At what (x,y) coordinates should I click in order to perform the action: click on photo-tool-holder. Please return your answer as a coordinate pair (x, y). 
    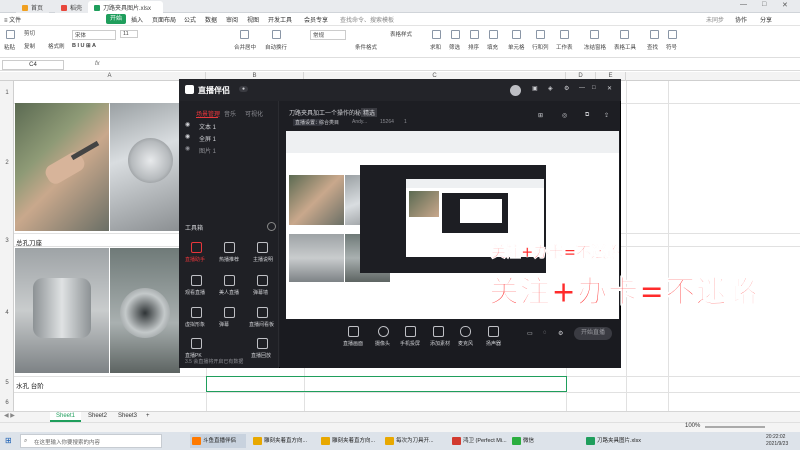
    Looking at the image, I should click on (145, 167).